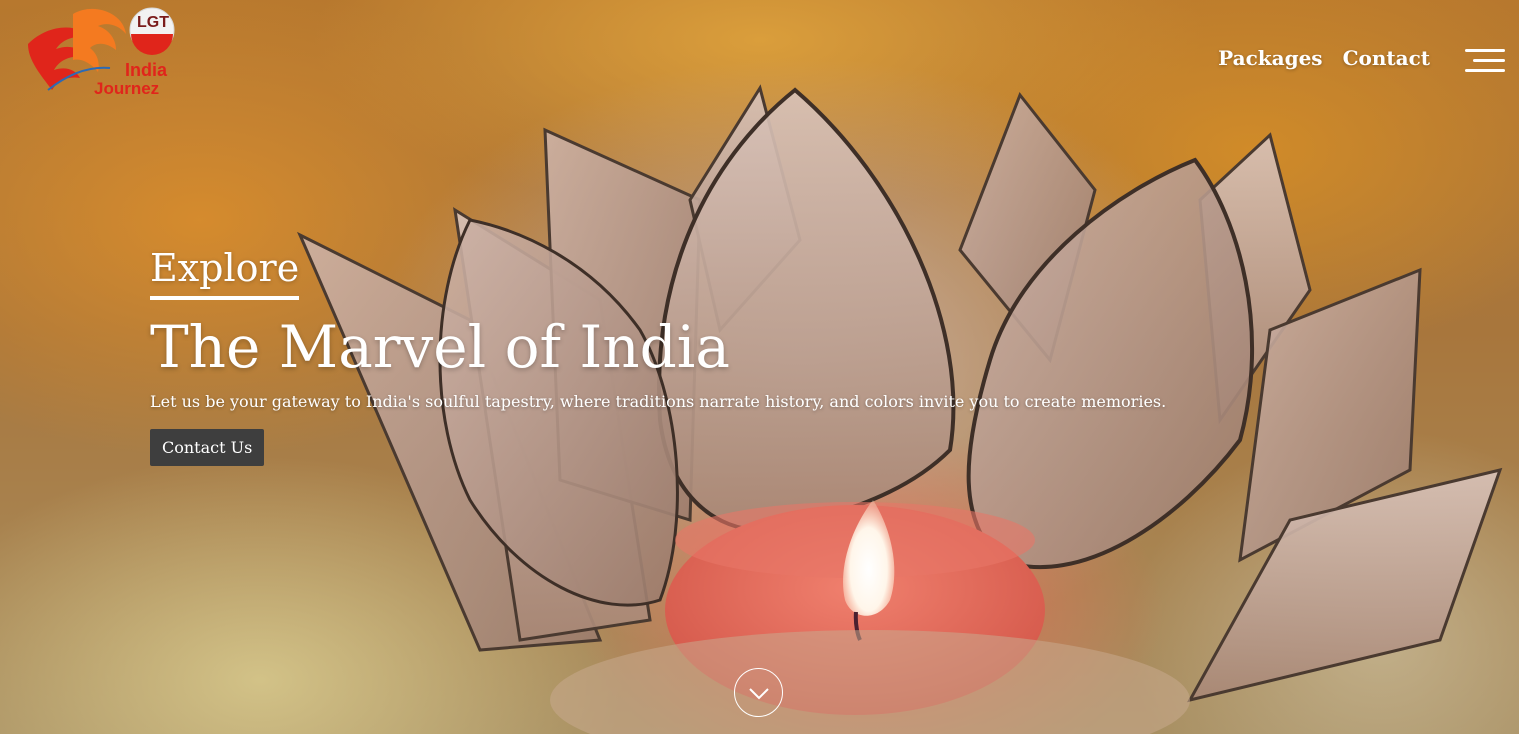 This screenshot has width=1519, height=734. What do you see at coordinates (146, 70) in the screenshot?
I see `logo-name-line1: India` at bounding box center [146, 70].